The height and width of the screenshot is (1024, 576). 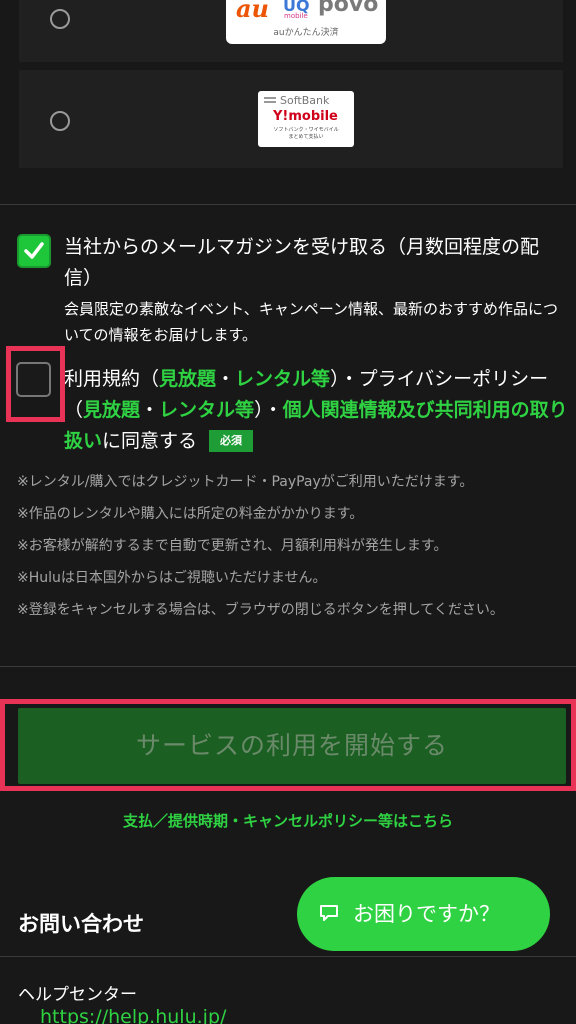 I want to click on softbank-ymobile-logo: SoftBank Y!mobile ソフトバンク・ワイモバイル まとめて支払い, so click(x=306, y=119).